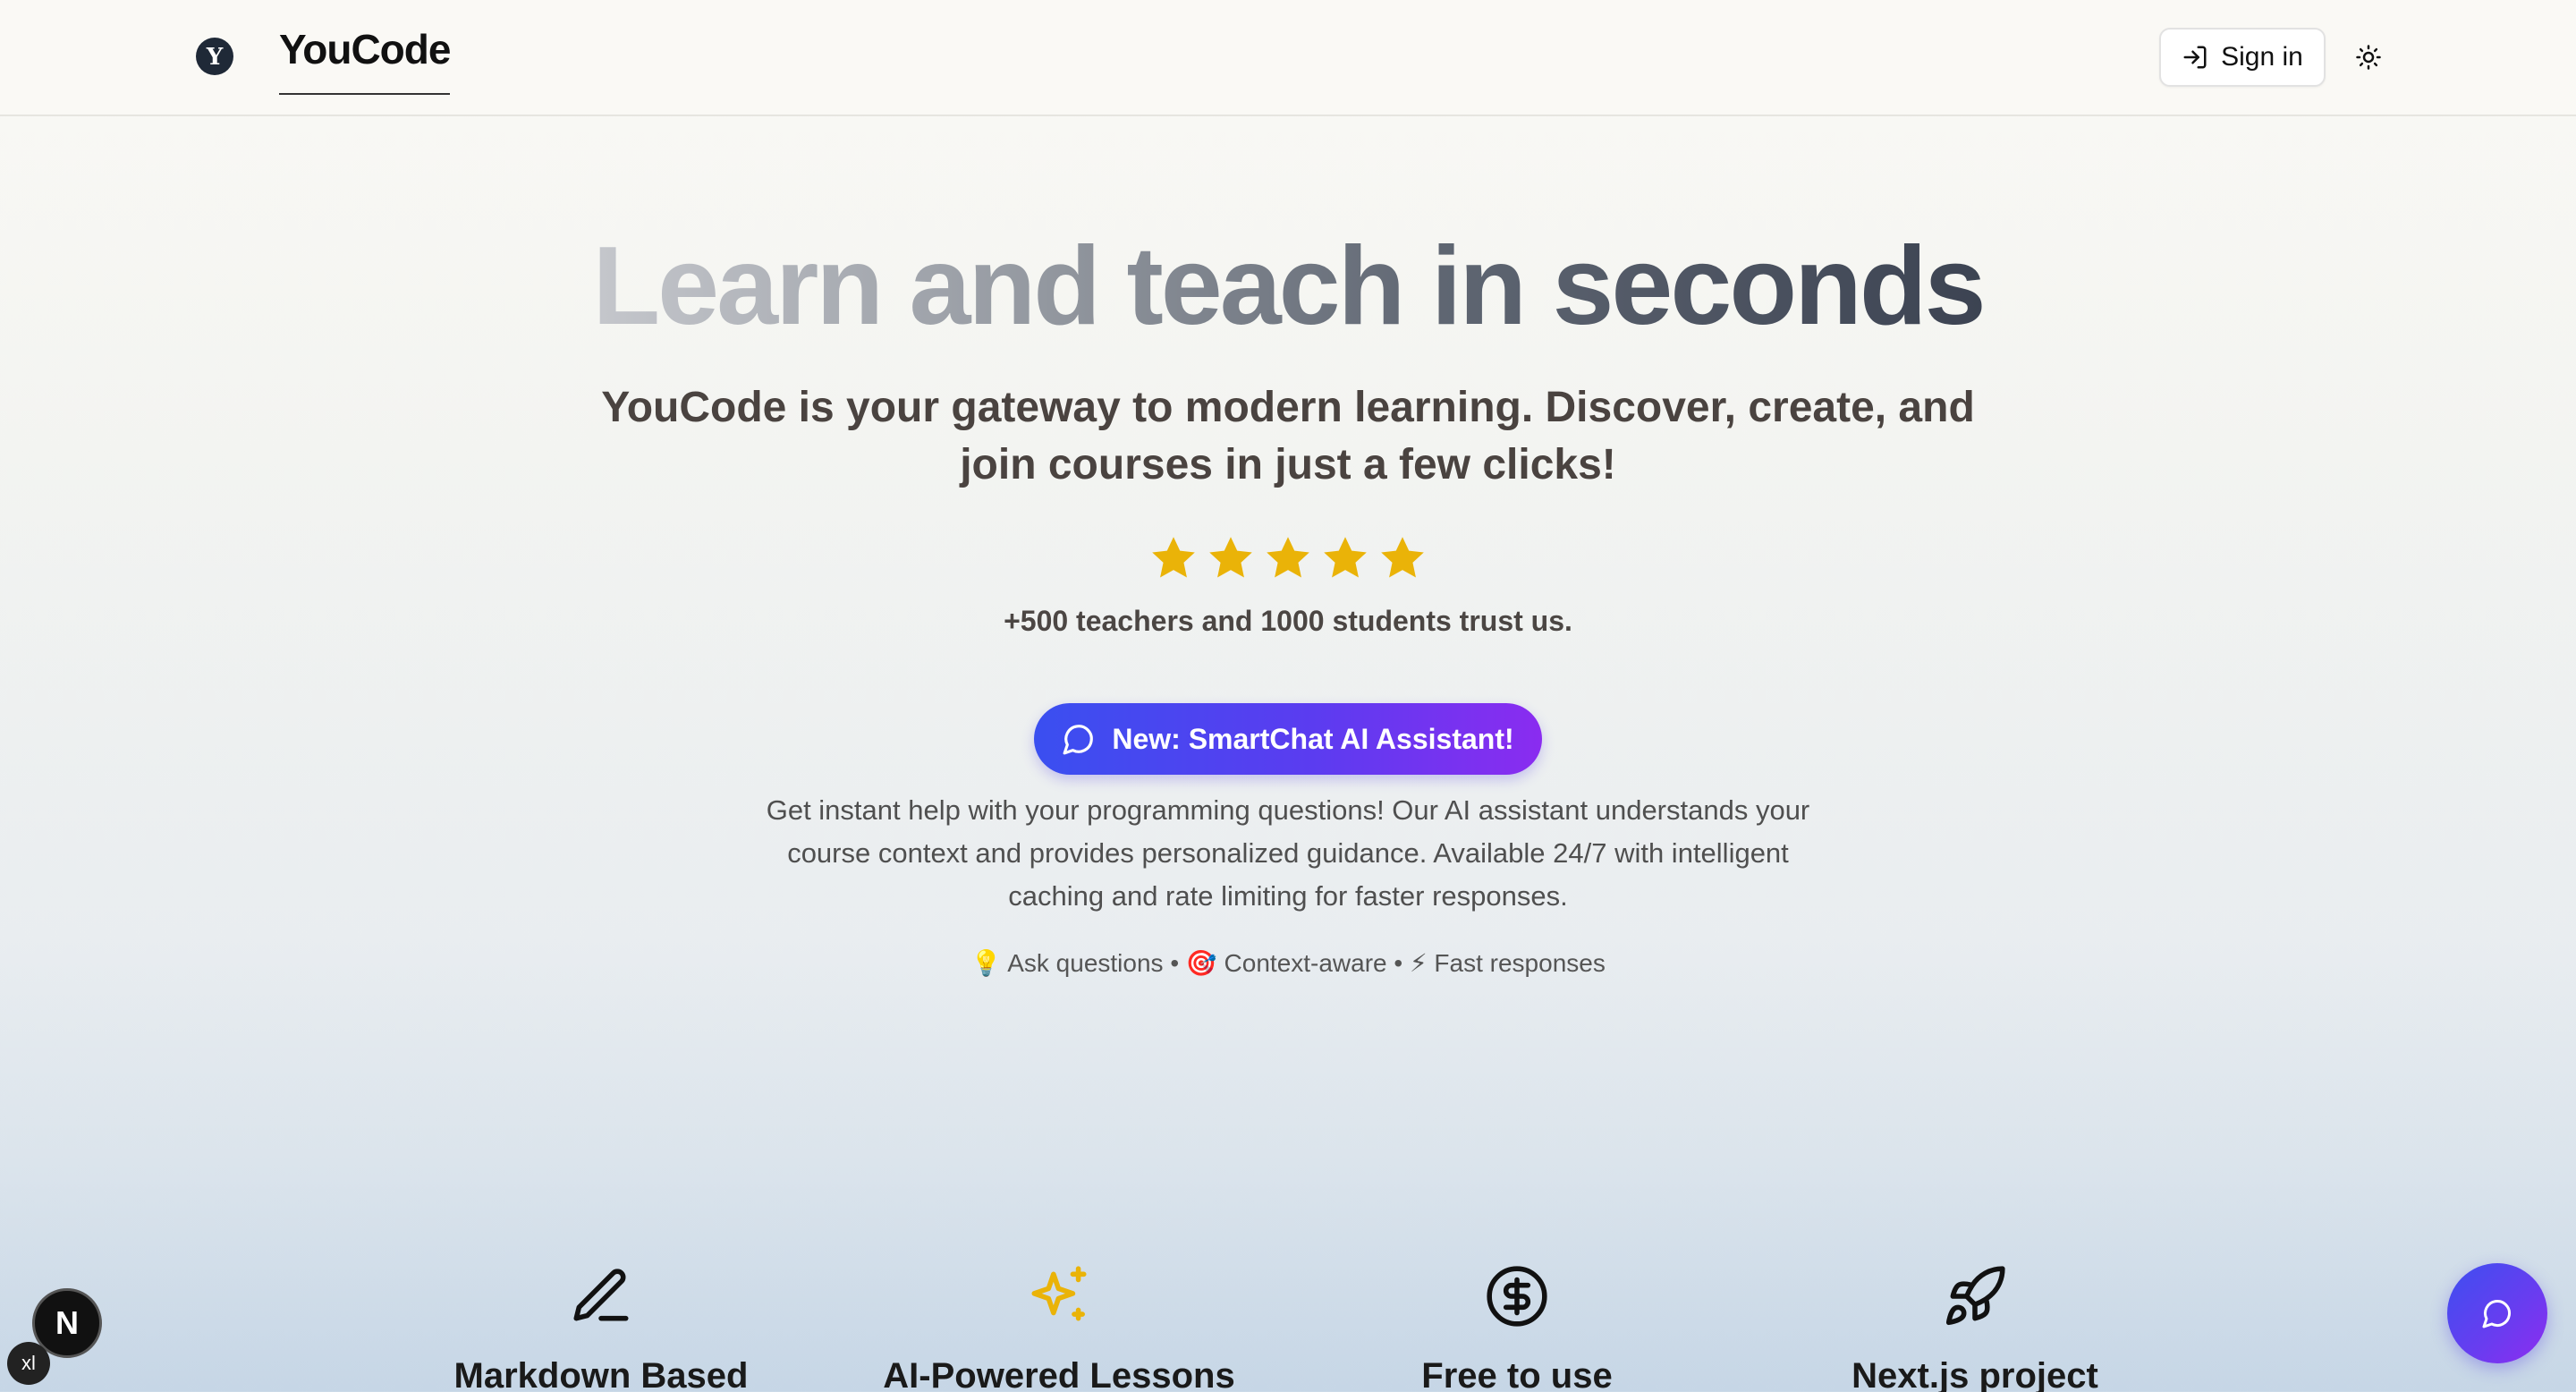  Describe the element at coordinates (1313, 738) in the screenshot. I see `cta-label: New: SmartChat AI Assistant!` at that location.